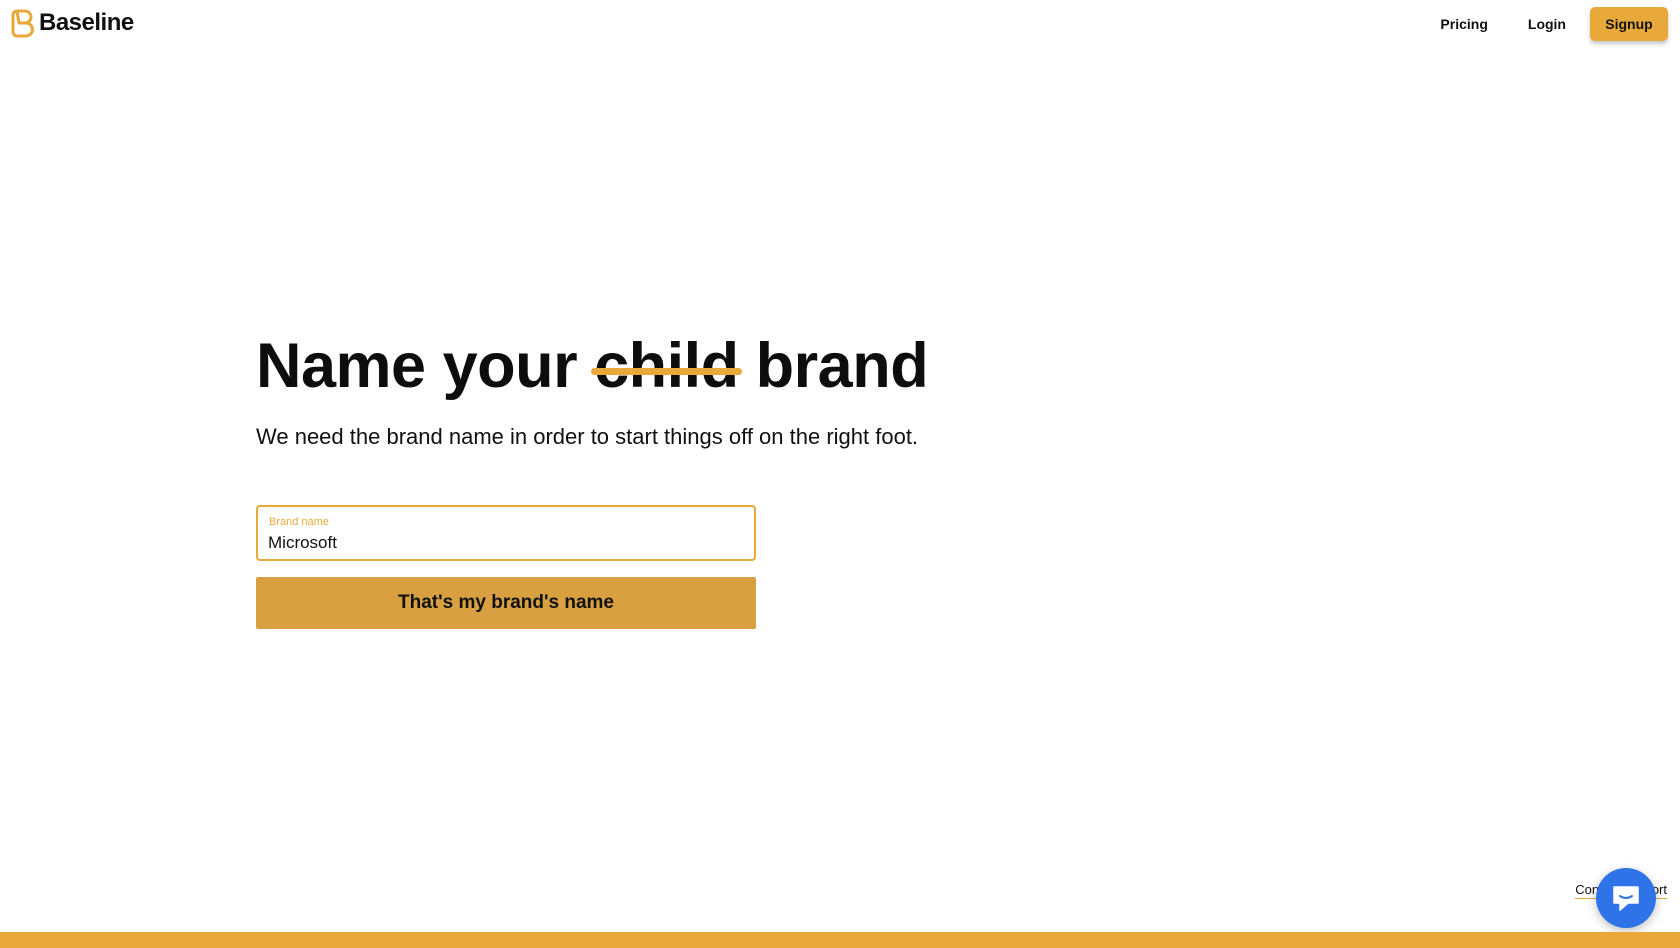 The width and height of the screenshot is (1680, 948). What do you see at coordinates (842, 366) in the screenshot?
I see `headline-after: brand` at bounding box center [842, 366].